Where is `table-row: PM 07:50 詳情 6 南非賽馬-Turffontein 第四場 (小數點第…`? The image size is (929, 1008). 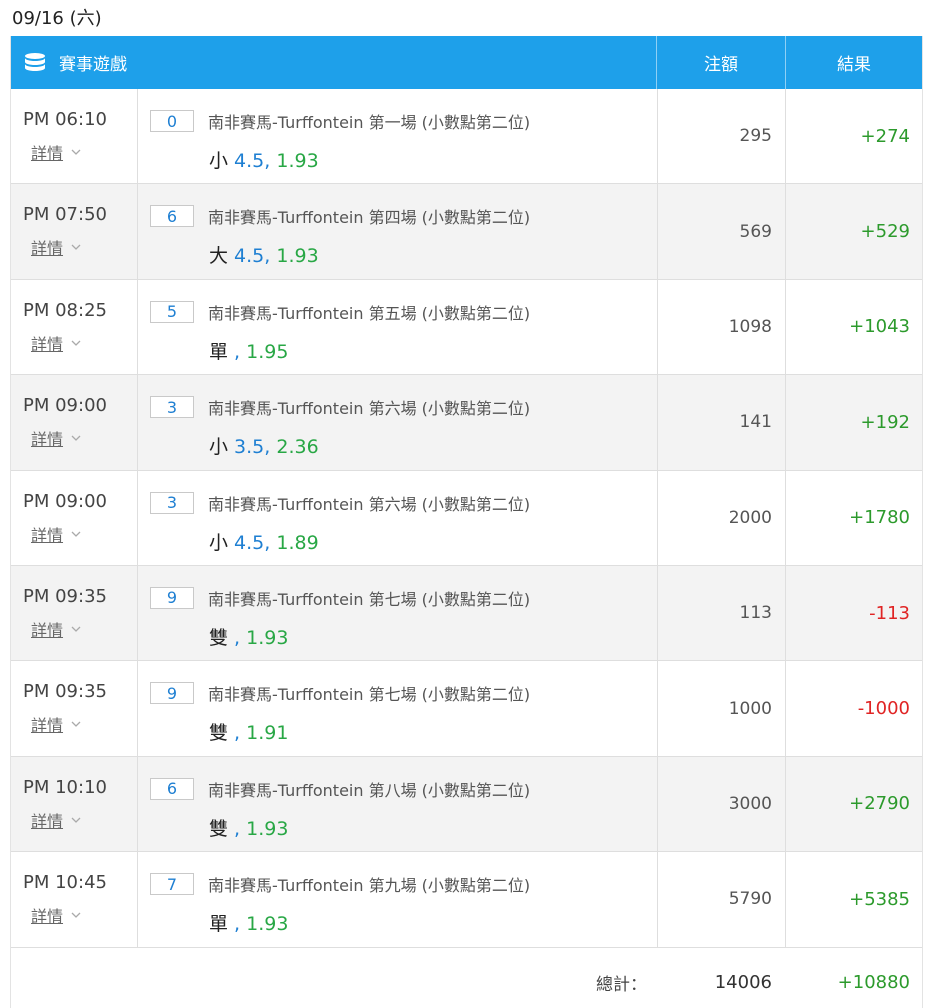 table-row: PM 07:50 詳情 6 南非賽馬-Turffontein 第四場 (小數點第… is located at coordinates (466, 232).